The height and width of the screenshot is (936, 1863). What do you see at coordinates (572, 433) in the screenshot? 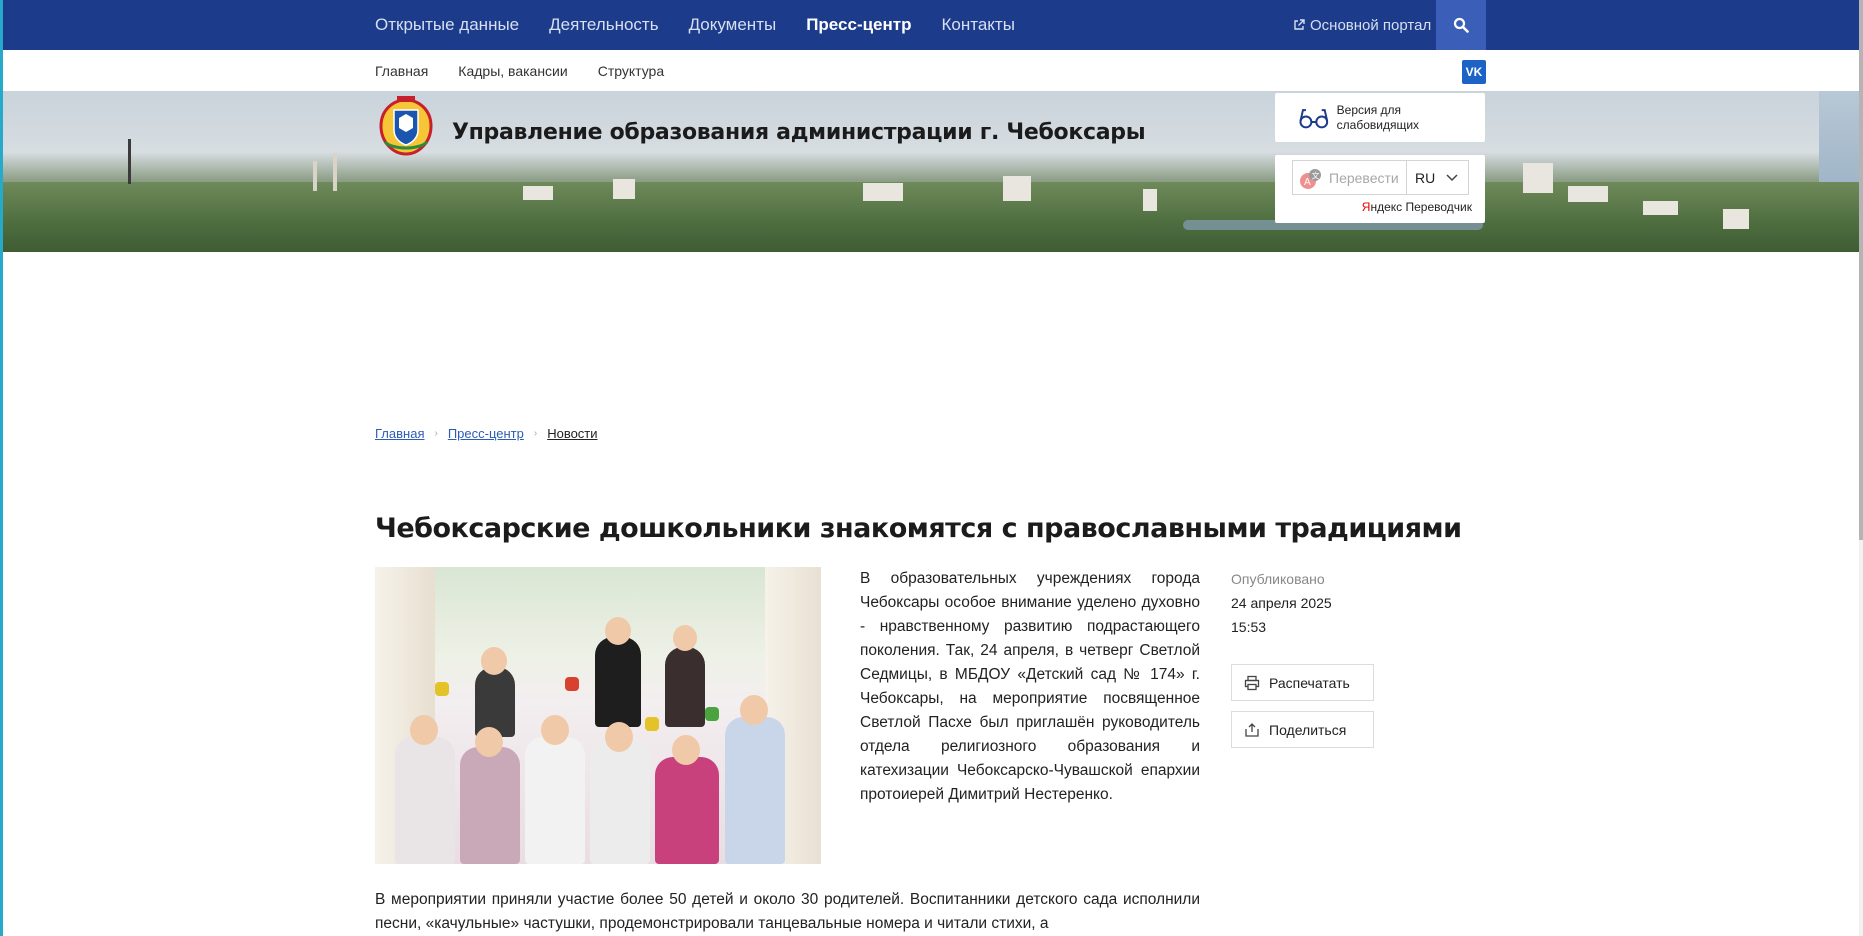
I see `breadcrumb-current: Новости` at bounding box center [572, 433].